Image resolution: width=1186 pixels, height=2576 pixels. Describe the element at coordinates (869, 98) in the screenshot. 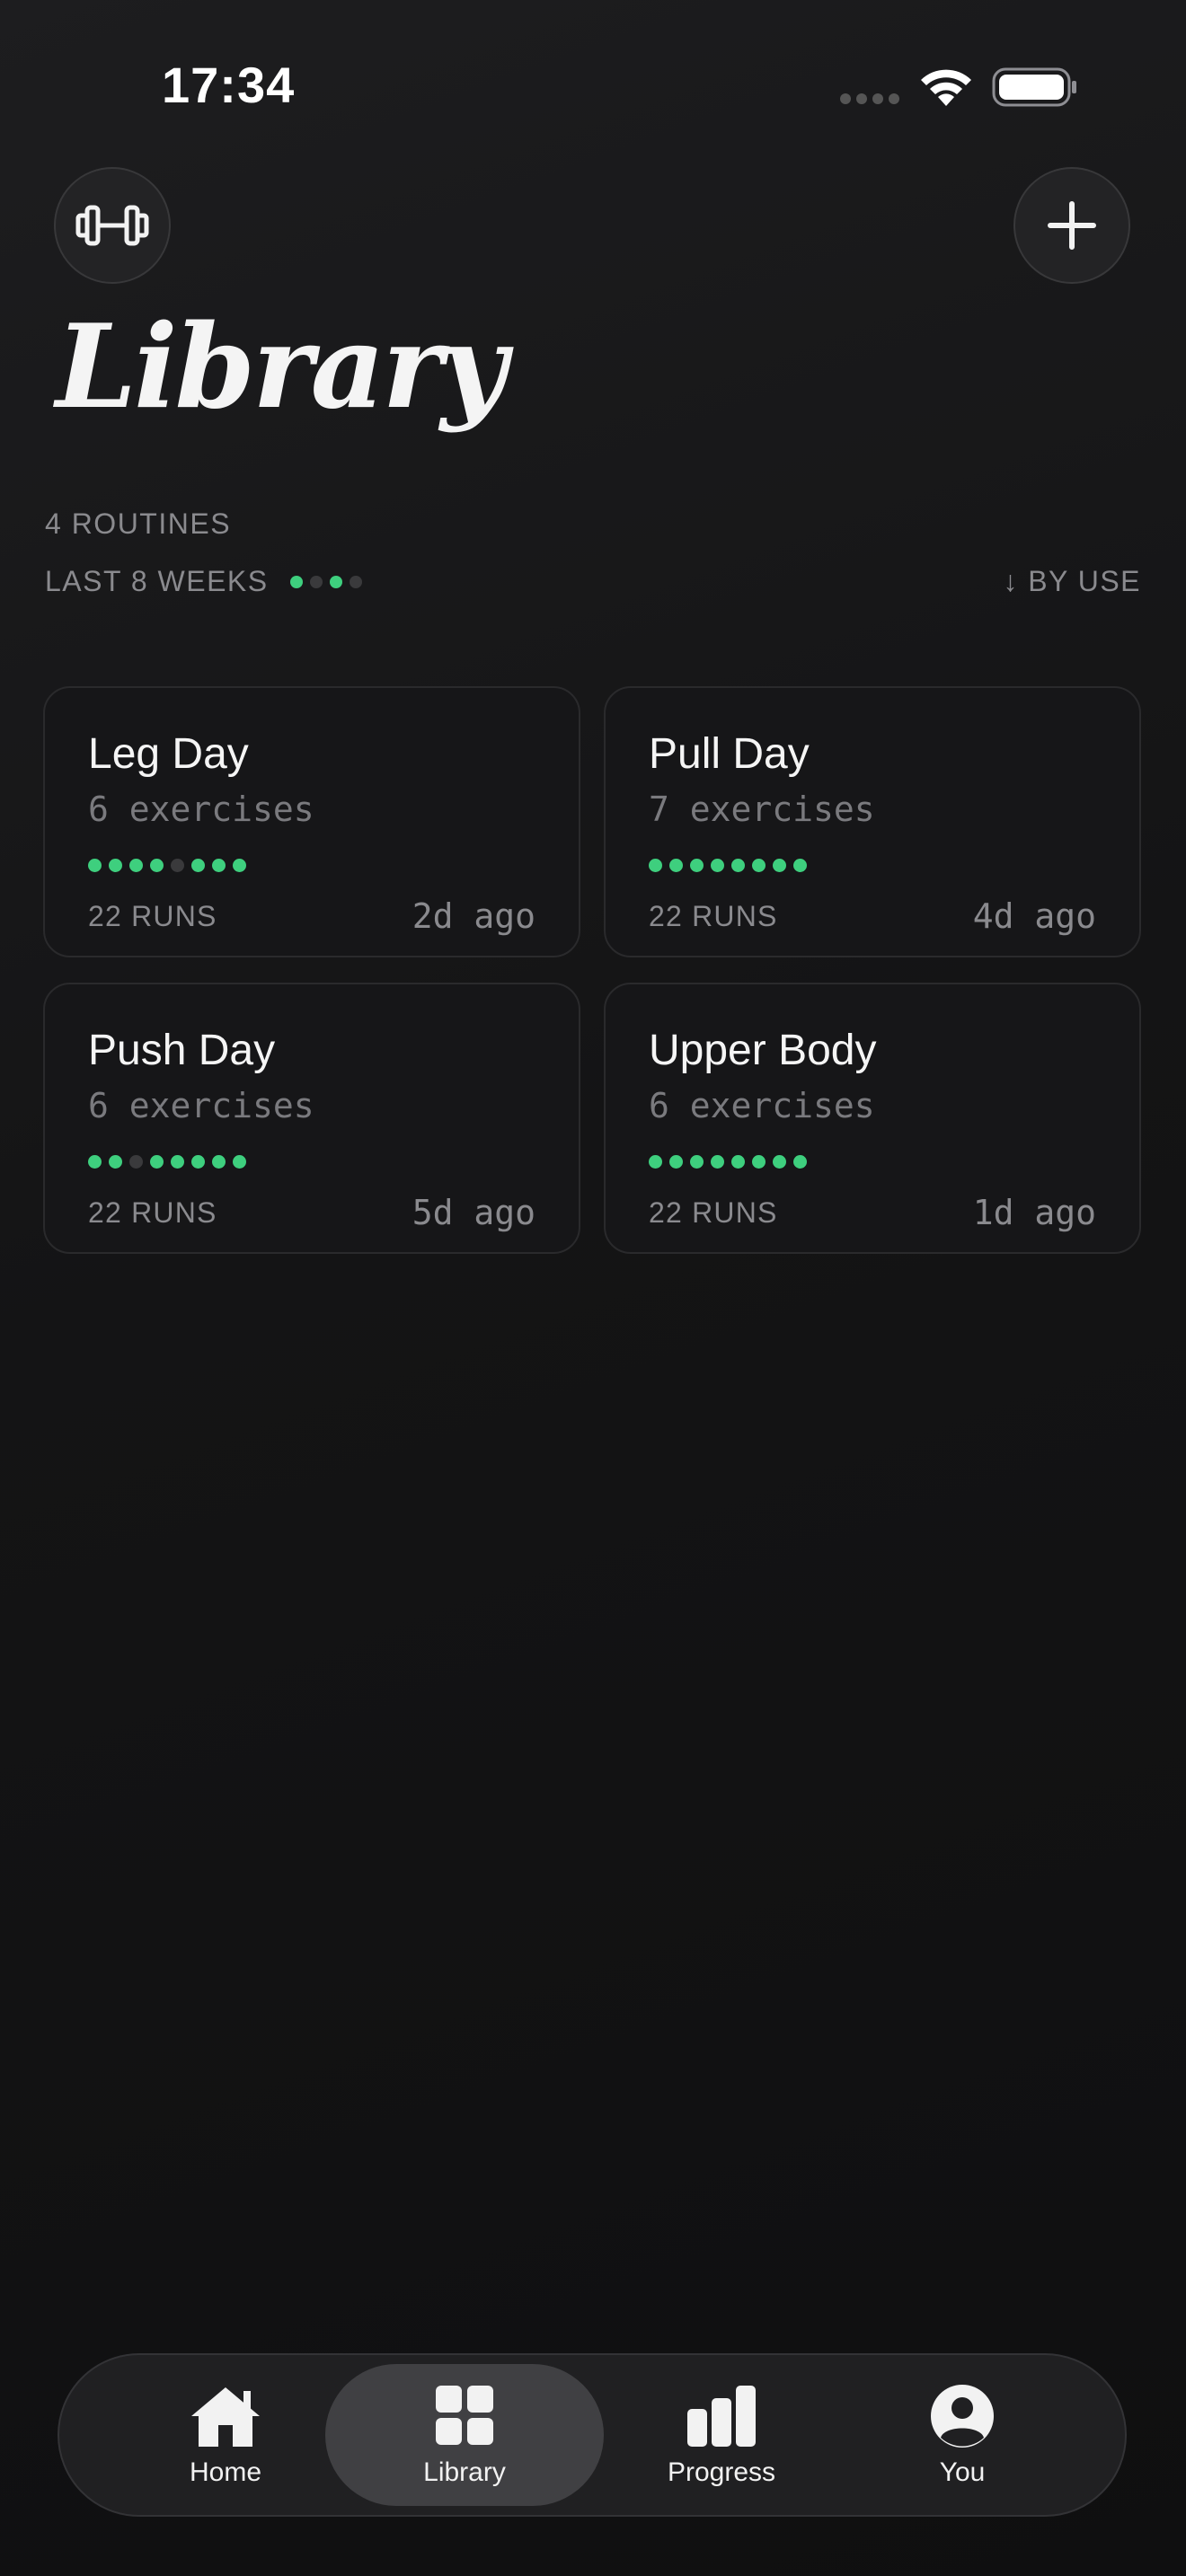

I see `cellular-signal-icon` at that location.